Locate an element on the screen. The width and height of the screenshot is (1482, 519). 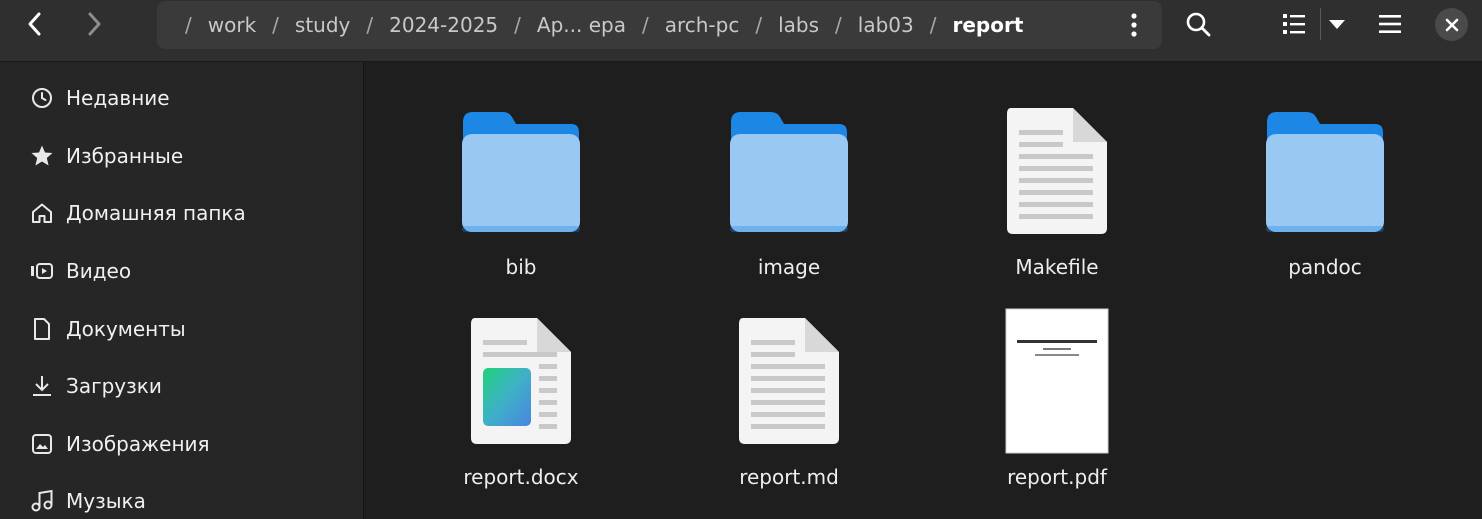
view-options-dropdown is located at coordinates (1337, 24).